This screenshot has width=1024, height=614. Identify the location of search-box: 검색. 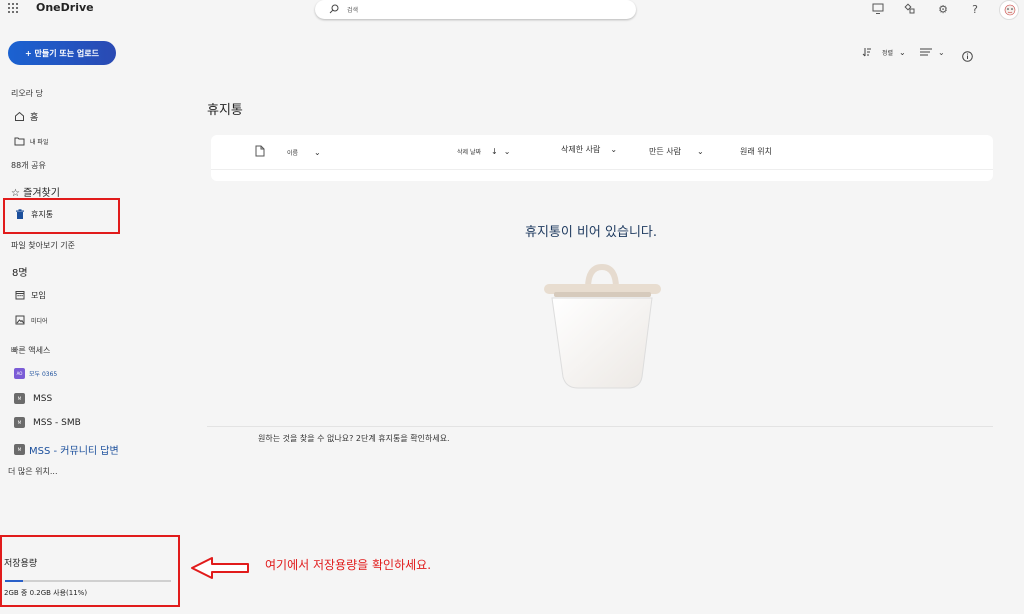
(475, 9).